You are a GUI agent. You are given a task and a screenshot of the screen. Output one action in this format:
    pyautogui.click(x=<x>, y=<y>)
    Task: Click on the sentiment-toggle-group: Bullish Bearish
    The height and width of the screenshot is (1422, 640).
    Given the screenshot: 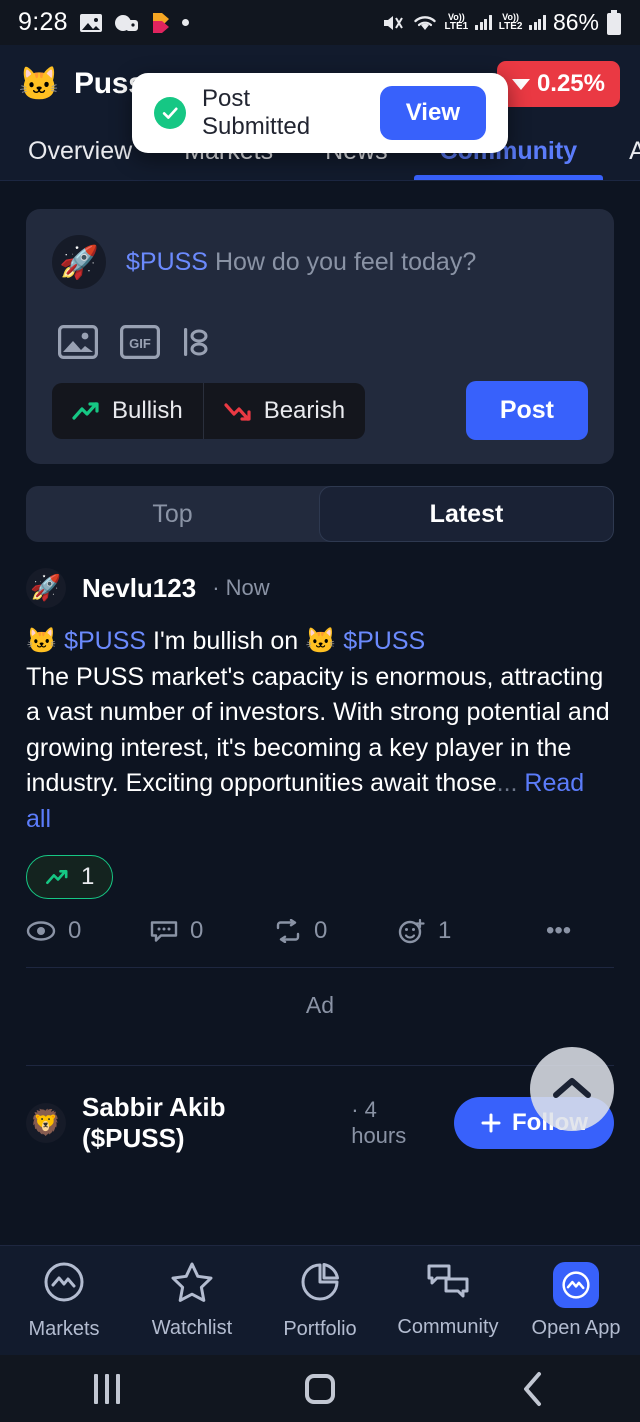 What is the action you would take?
    pyautogui.click(x=209, y=410)
    